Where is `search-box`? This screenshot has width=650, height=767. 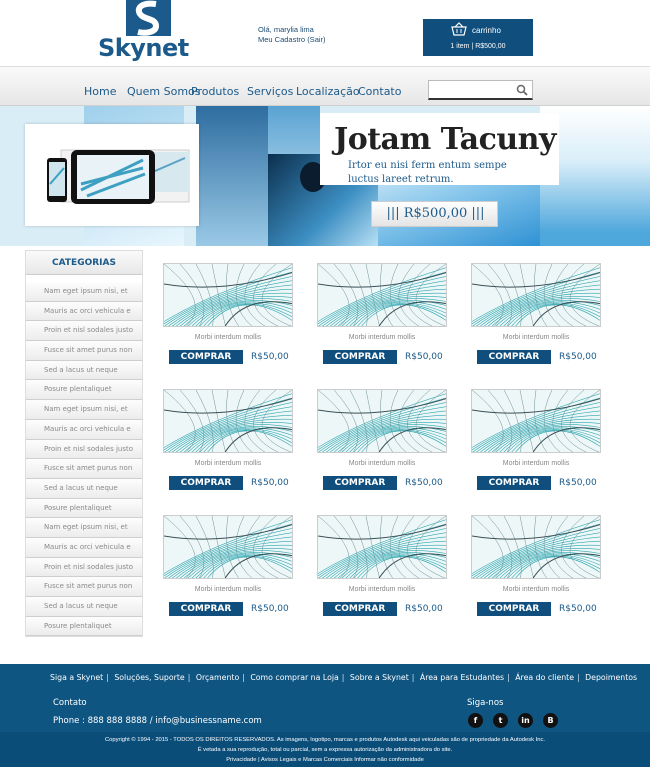
search-box is located at coordinates (480, 90).